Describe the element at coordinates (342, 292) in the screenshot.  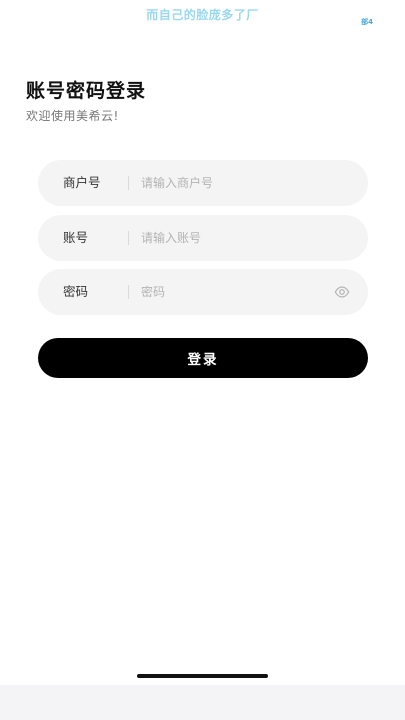
I see `eye-icon` at that location.